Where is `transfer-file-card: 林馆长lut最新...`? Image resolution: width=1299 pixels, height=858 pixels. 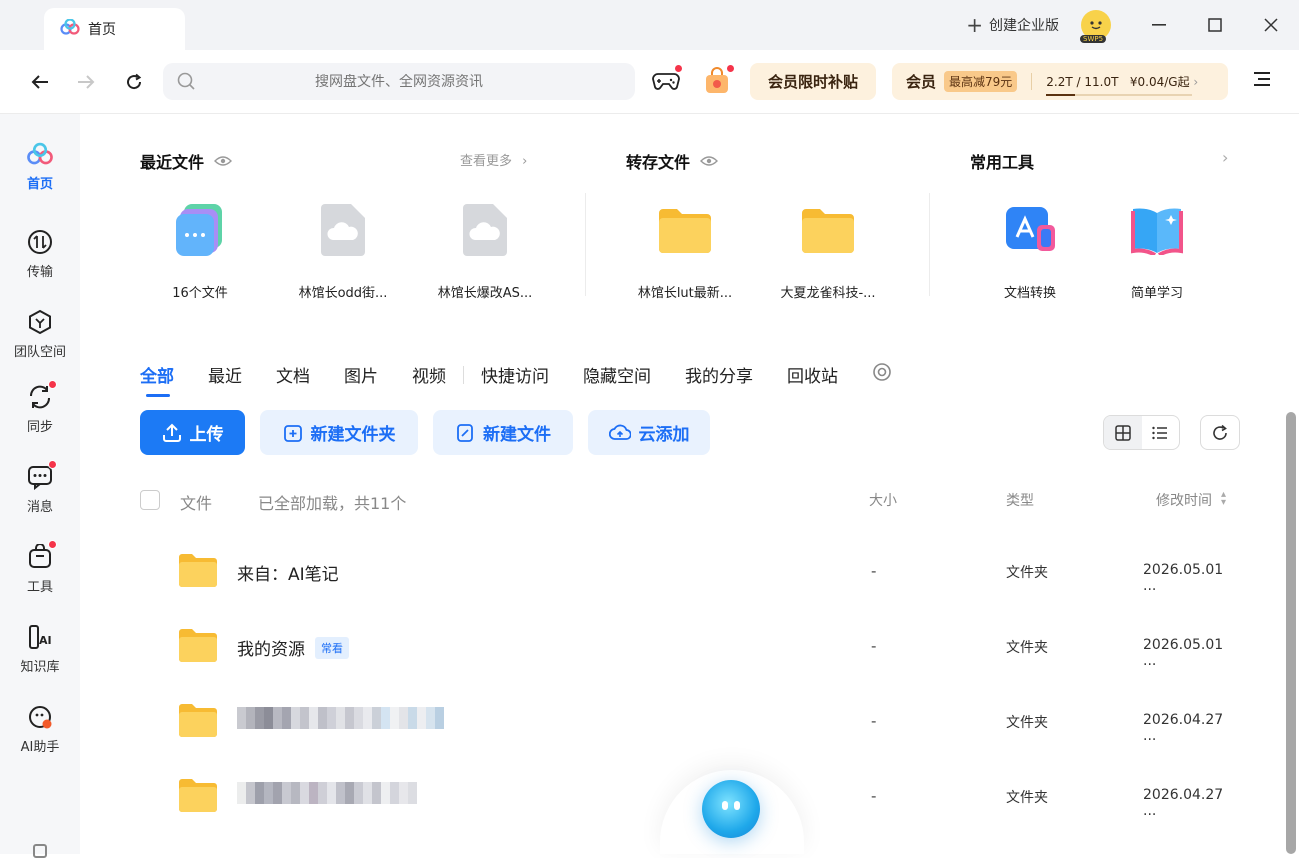
transfer-file-card: 林馆长lut最新... is located at coordinates (685, 250).